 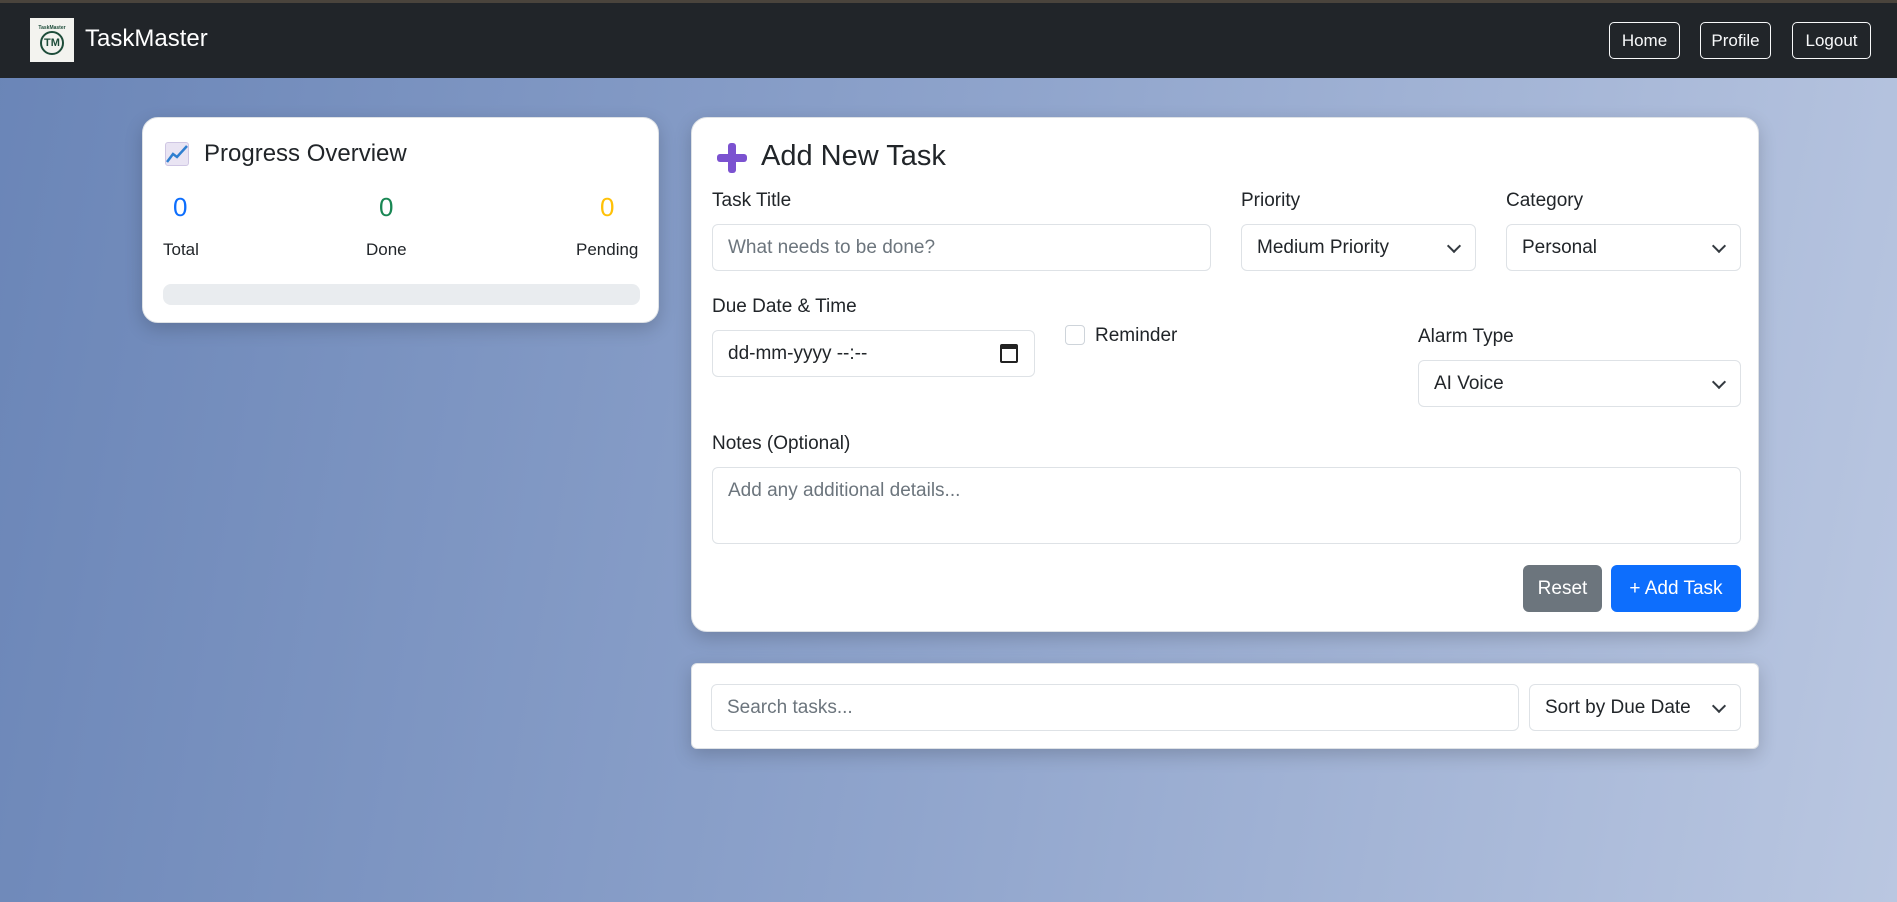 What do you see at coordinates (873, 353) in the screenshot?
I see `due-date-input: dd-mm-yyyy --:--` at bounding box center [873, 353].